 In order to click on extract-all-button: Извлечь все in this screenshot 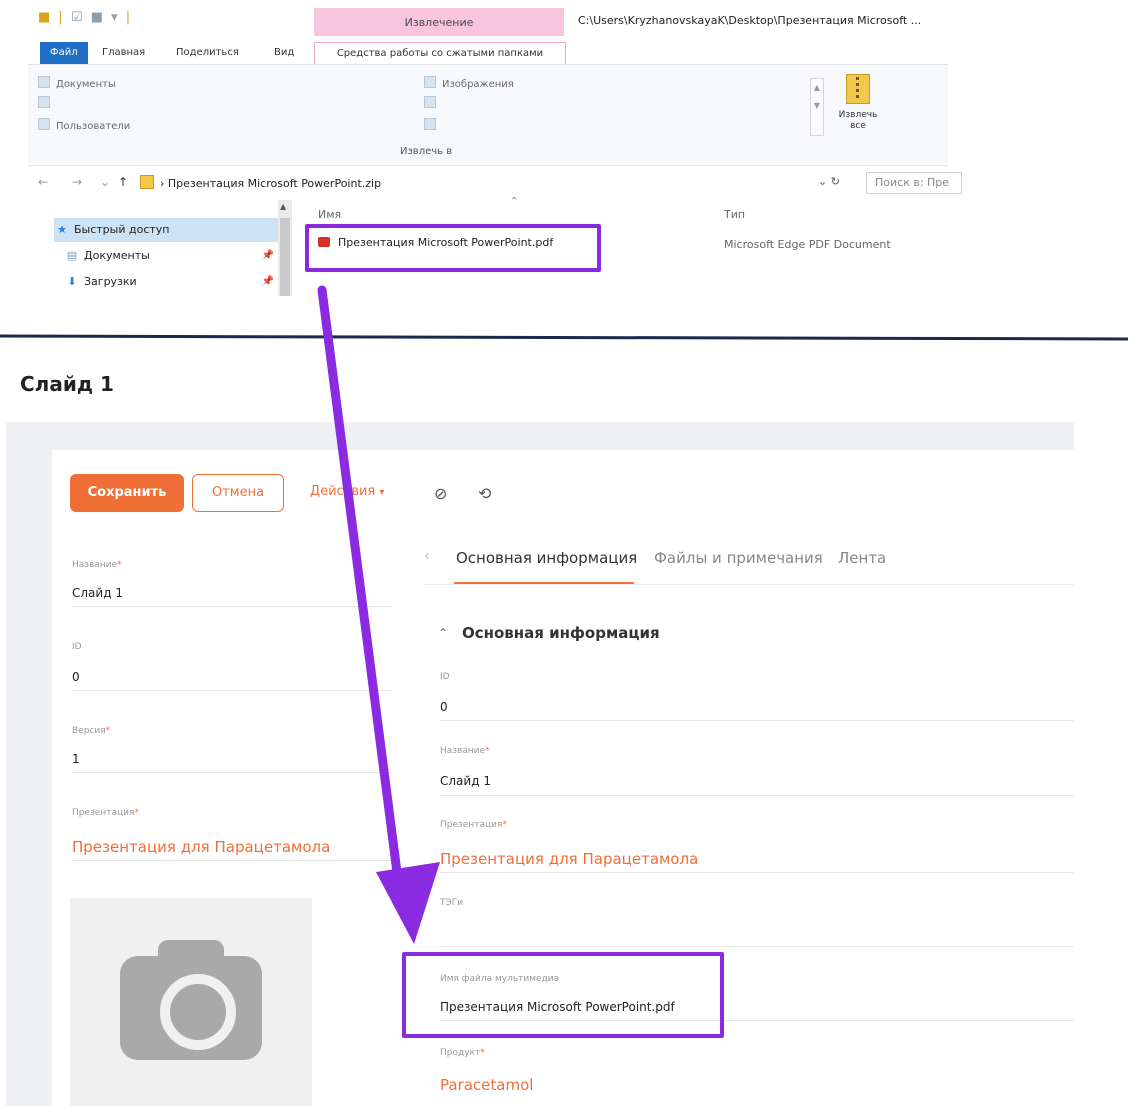, I will do `click(858, 103)`.